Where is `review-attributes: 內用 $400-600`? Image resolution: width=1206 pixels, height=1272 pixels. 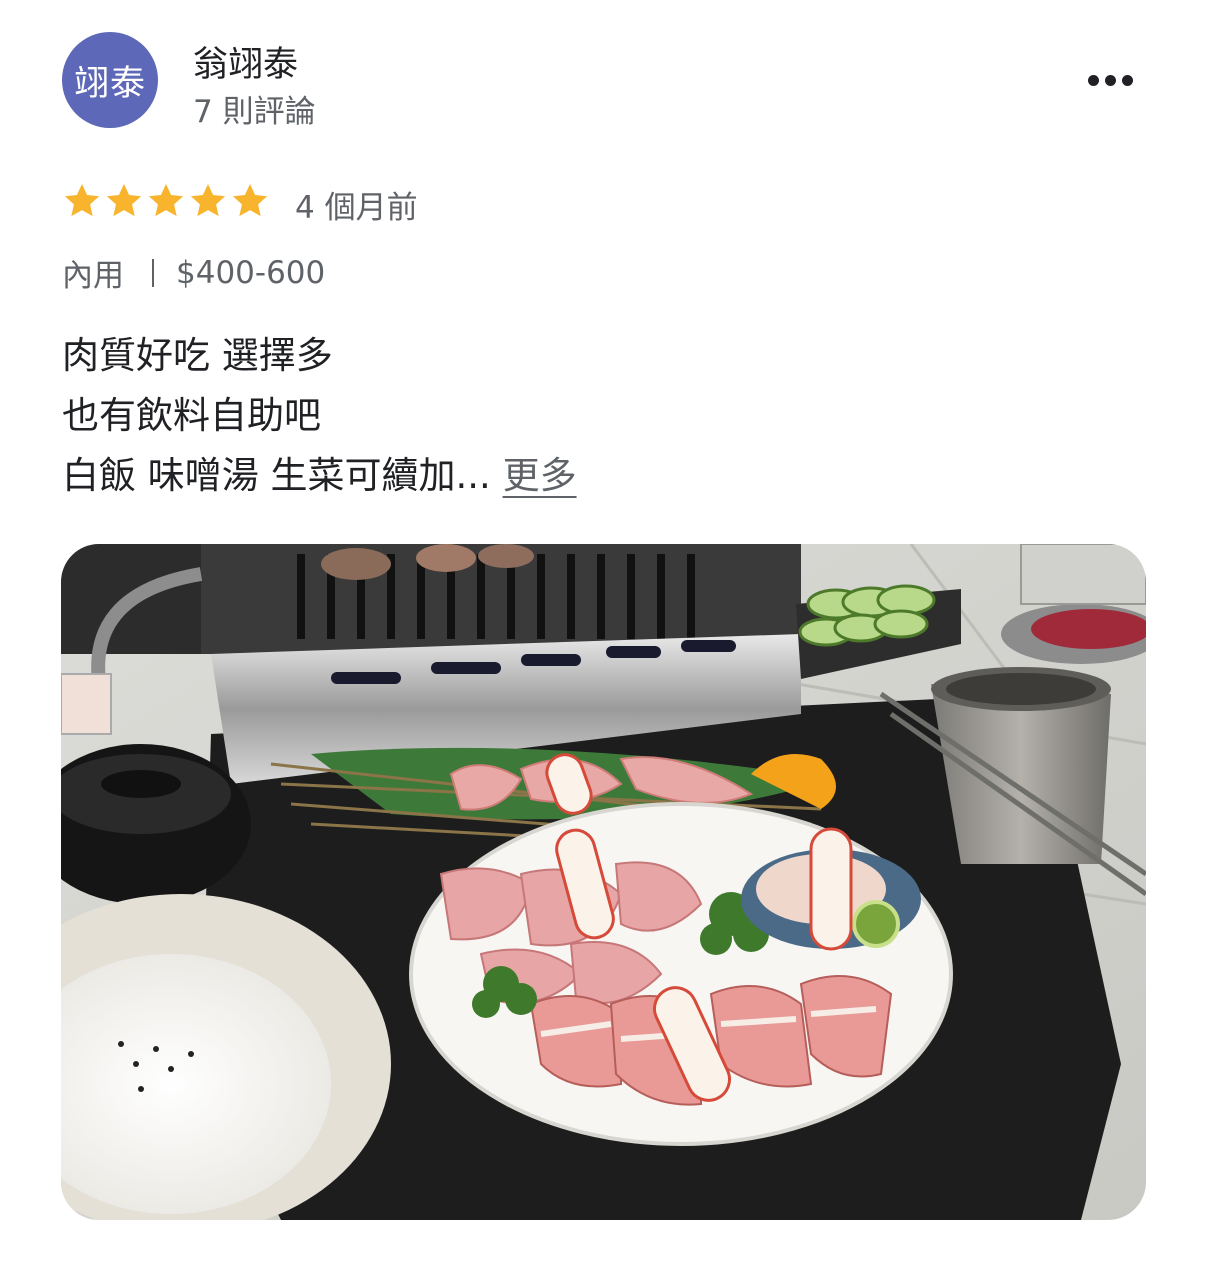
review-attributes: 內用 $400-600 is located at coordinates (193, 272).